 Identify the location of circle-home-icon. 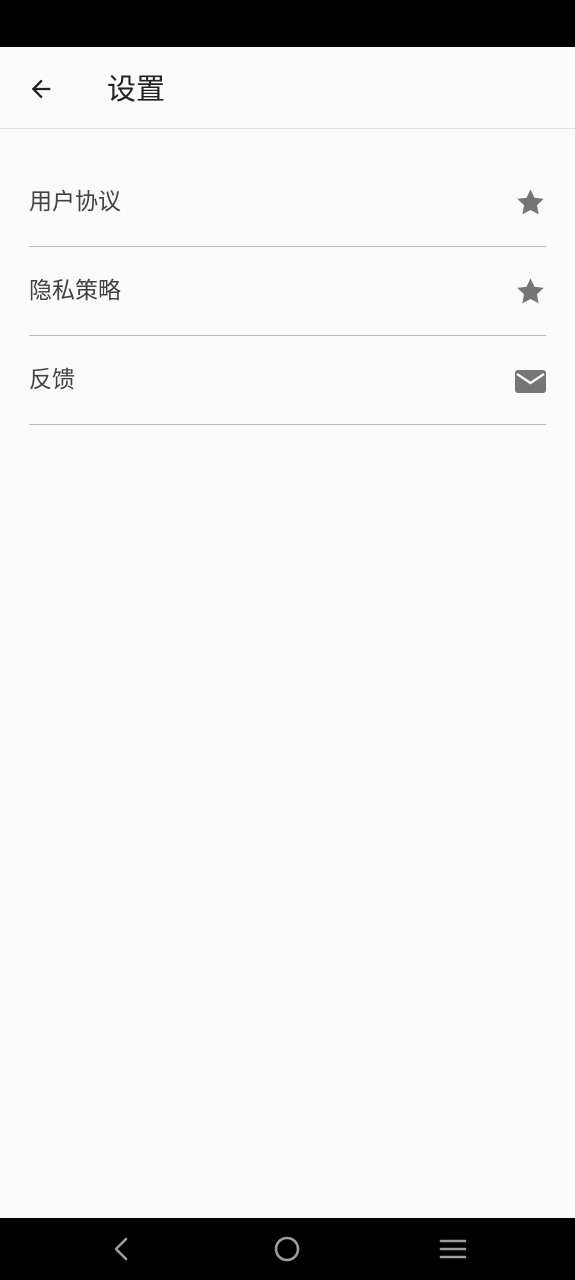
(287, 1249).